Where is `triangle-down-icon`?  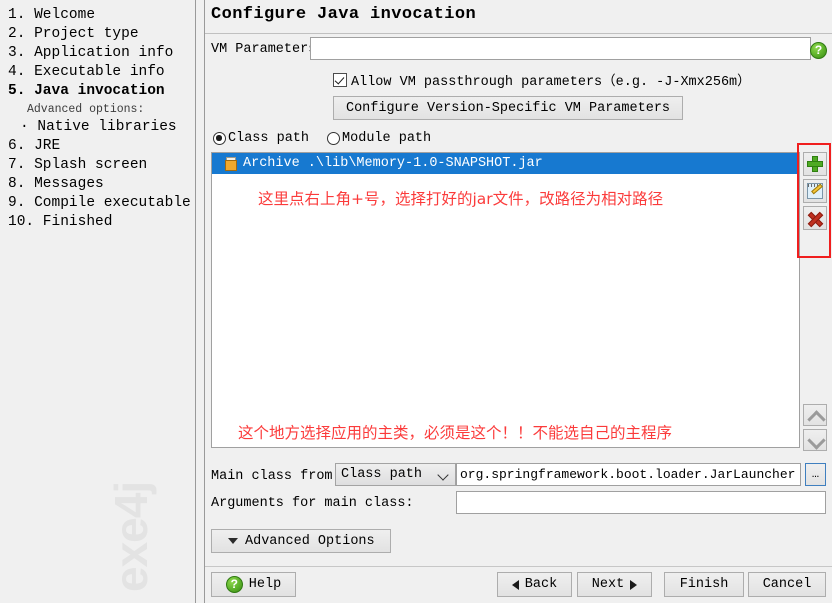 triangle-down-icon is located at coordinates (233, 541).